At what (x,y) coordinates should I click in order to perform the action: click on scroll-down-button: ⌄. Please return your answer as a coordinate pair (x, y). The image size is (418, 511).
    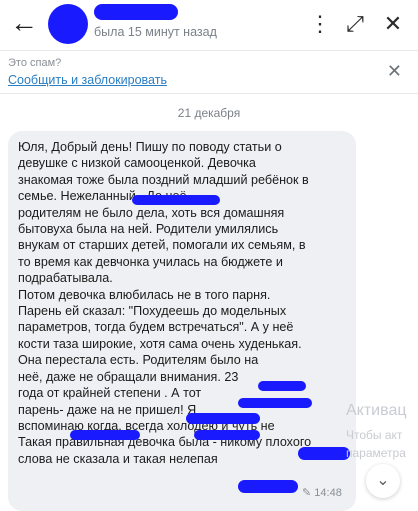
    Looking at the image, I should click on (383, 481).